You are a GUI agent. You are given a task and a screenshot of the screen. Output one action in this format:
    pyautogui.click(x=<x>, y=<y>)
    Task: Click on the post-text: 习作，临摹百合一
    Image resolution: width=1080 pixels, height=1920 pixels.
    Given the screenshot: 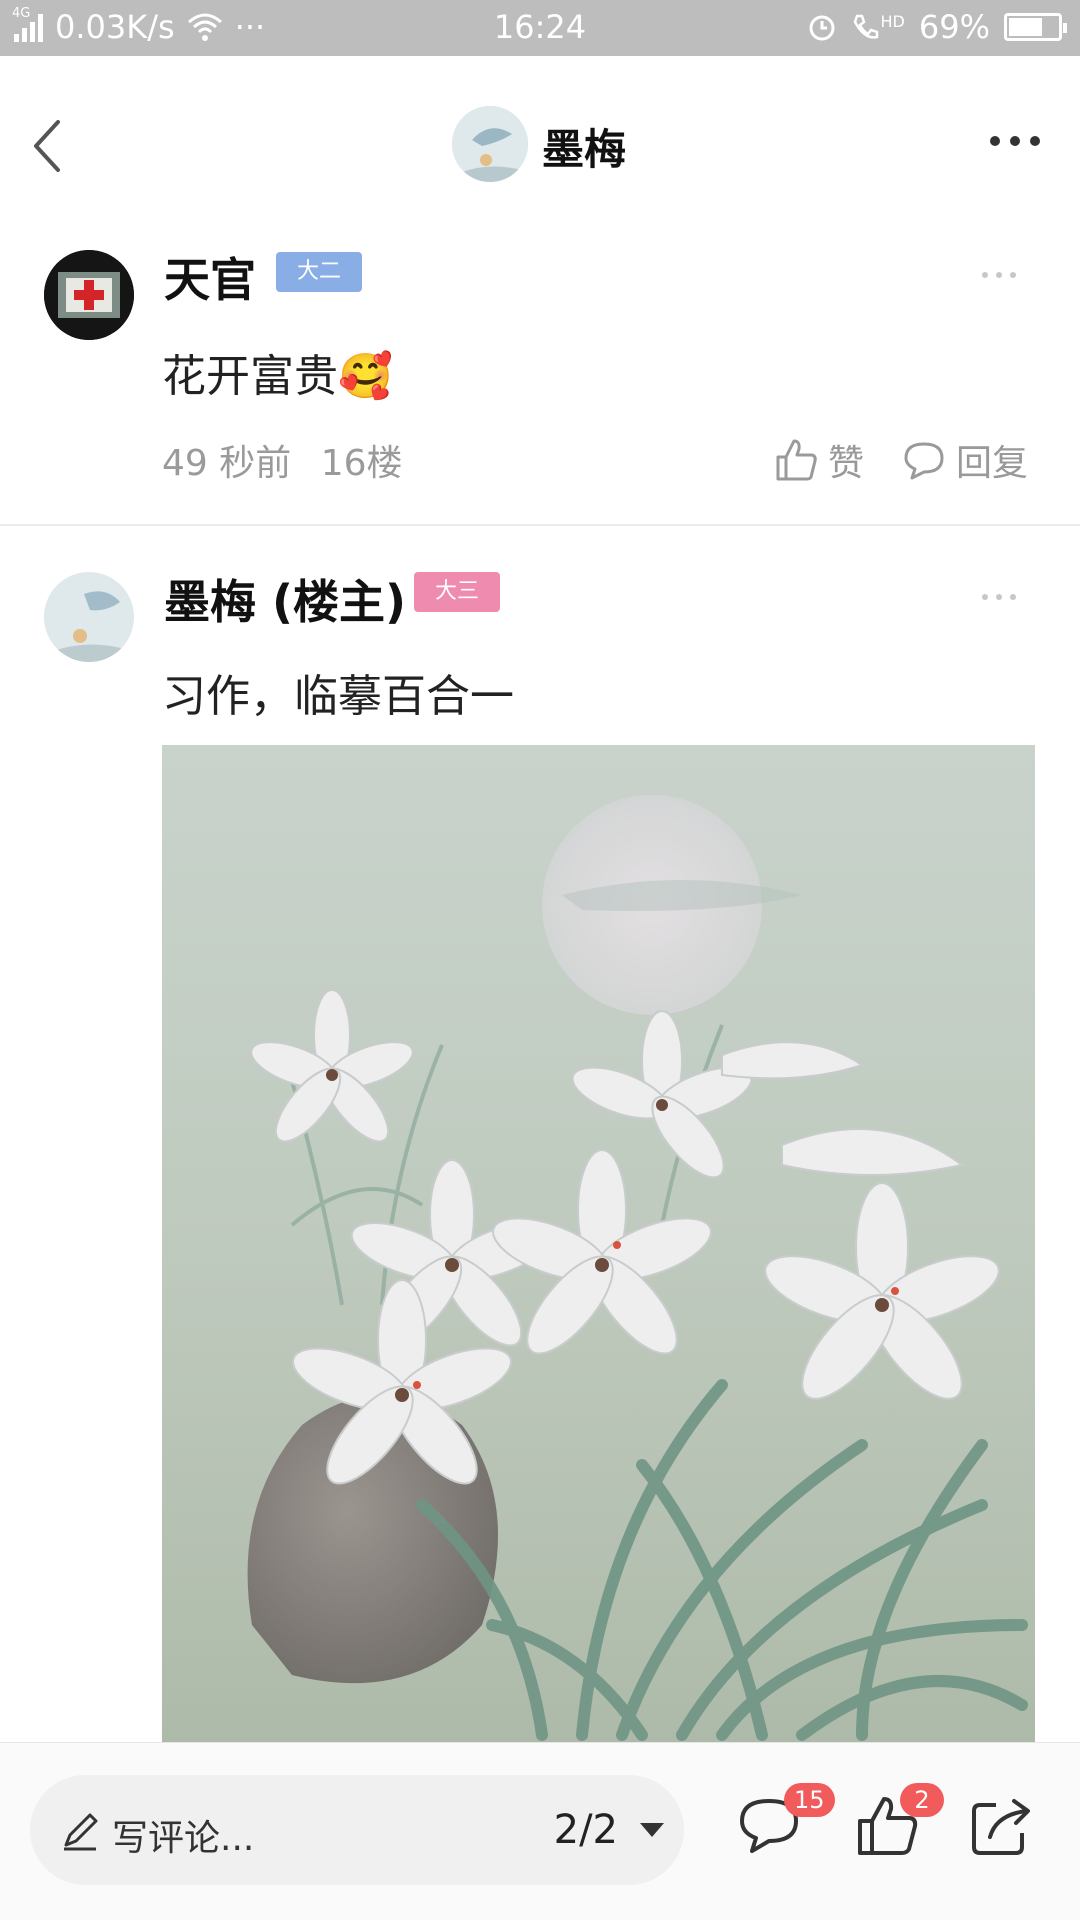 What is the action you would take?
    pyautogui.click(x=338, y=696)
    